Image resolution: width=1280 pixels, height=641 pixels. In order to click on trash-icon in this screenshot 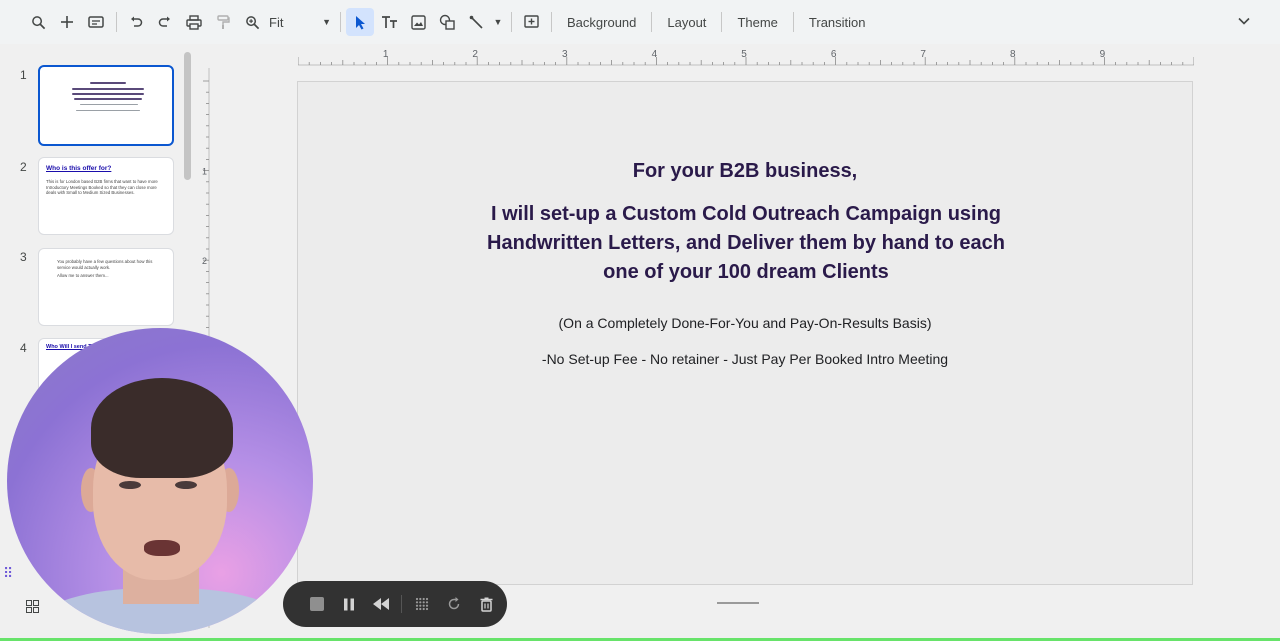, I will do `click(486, 604)`.